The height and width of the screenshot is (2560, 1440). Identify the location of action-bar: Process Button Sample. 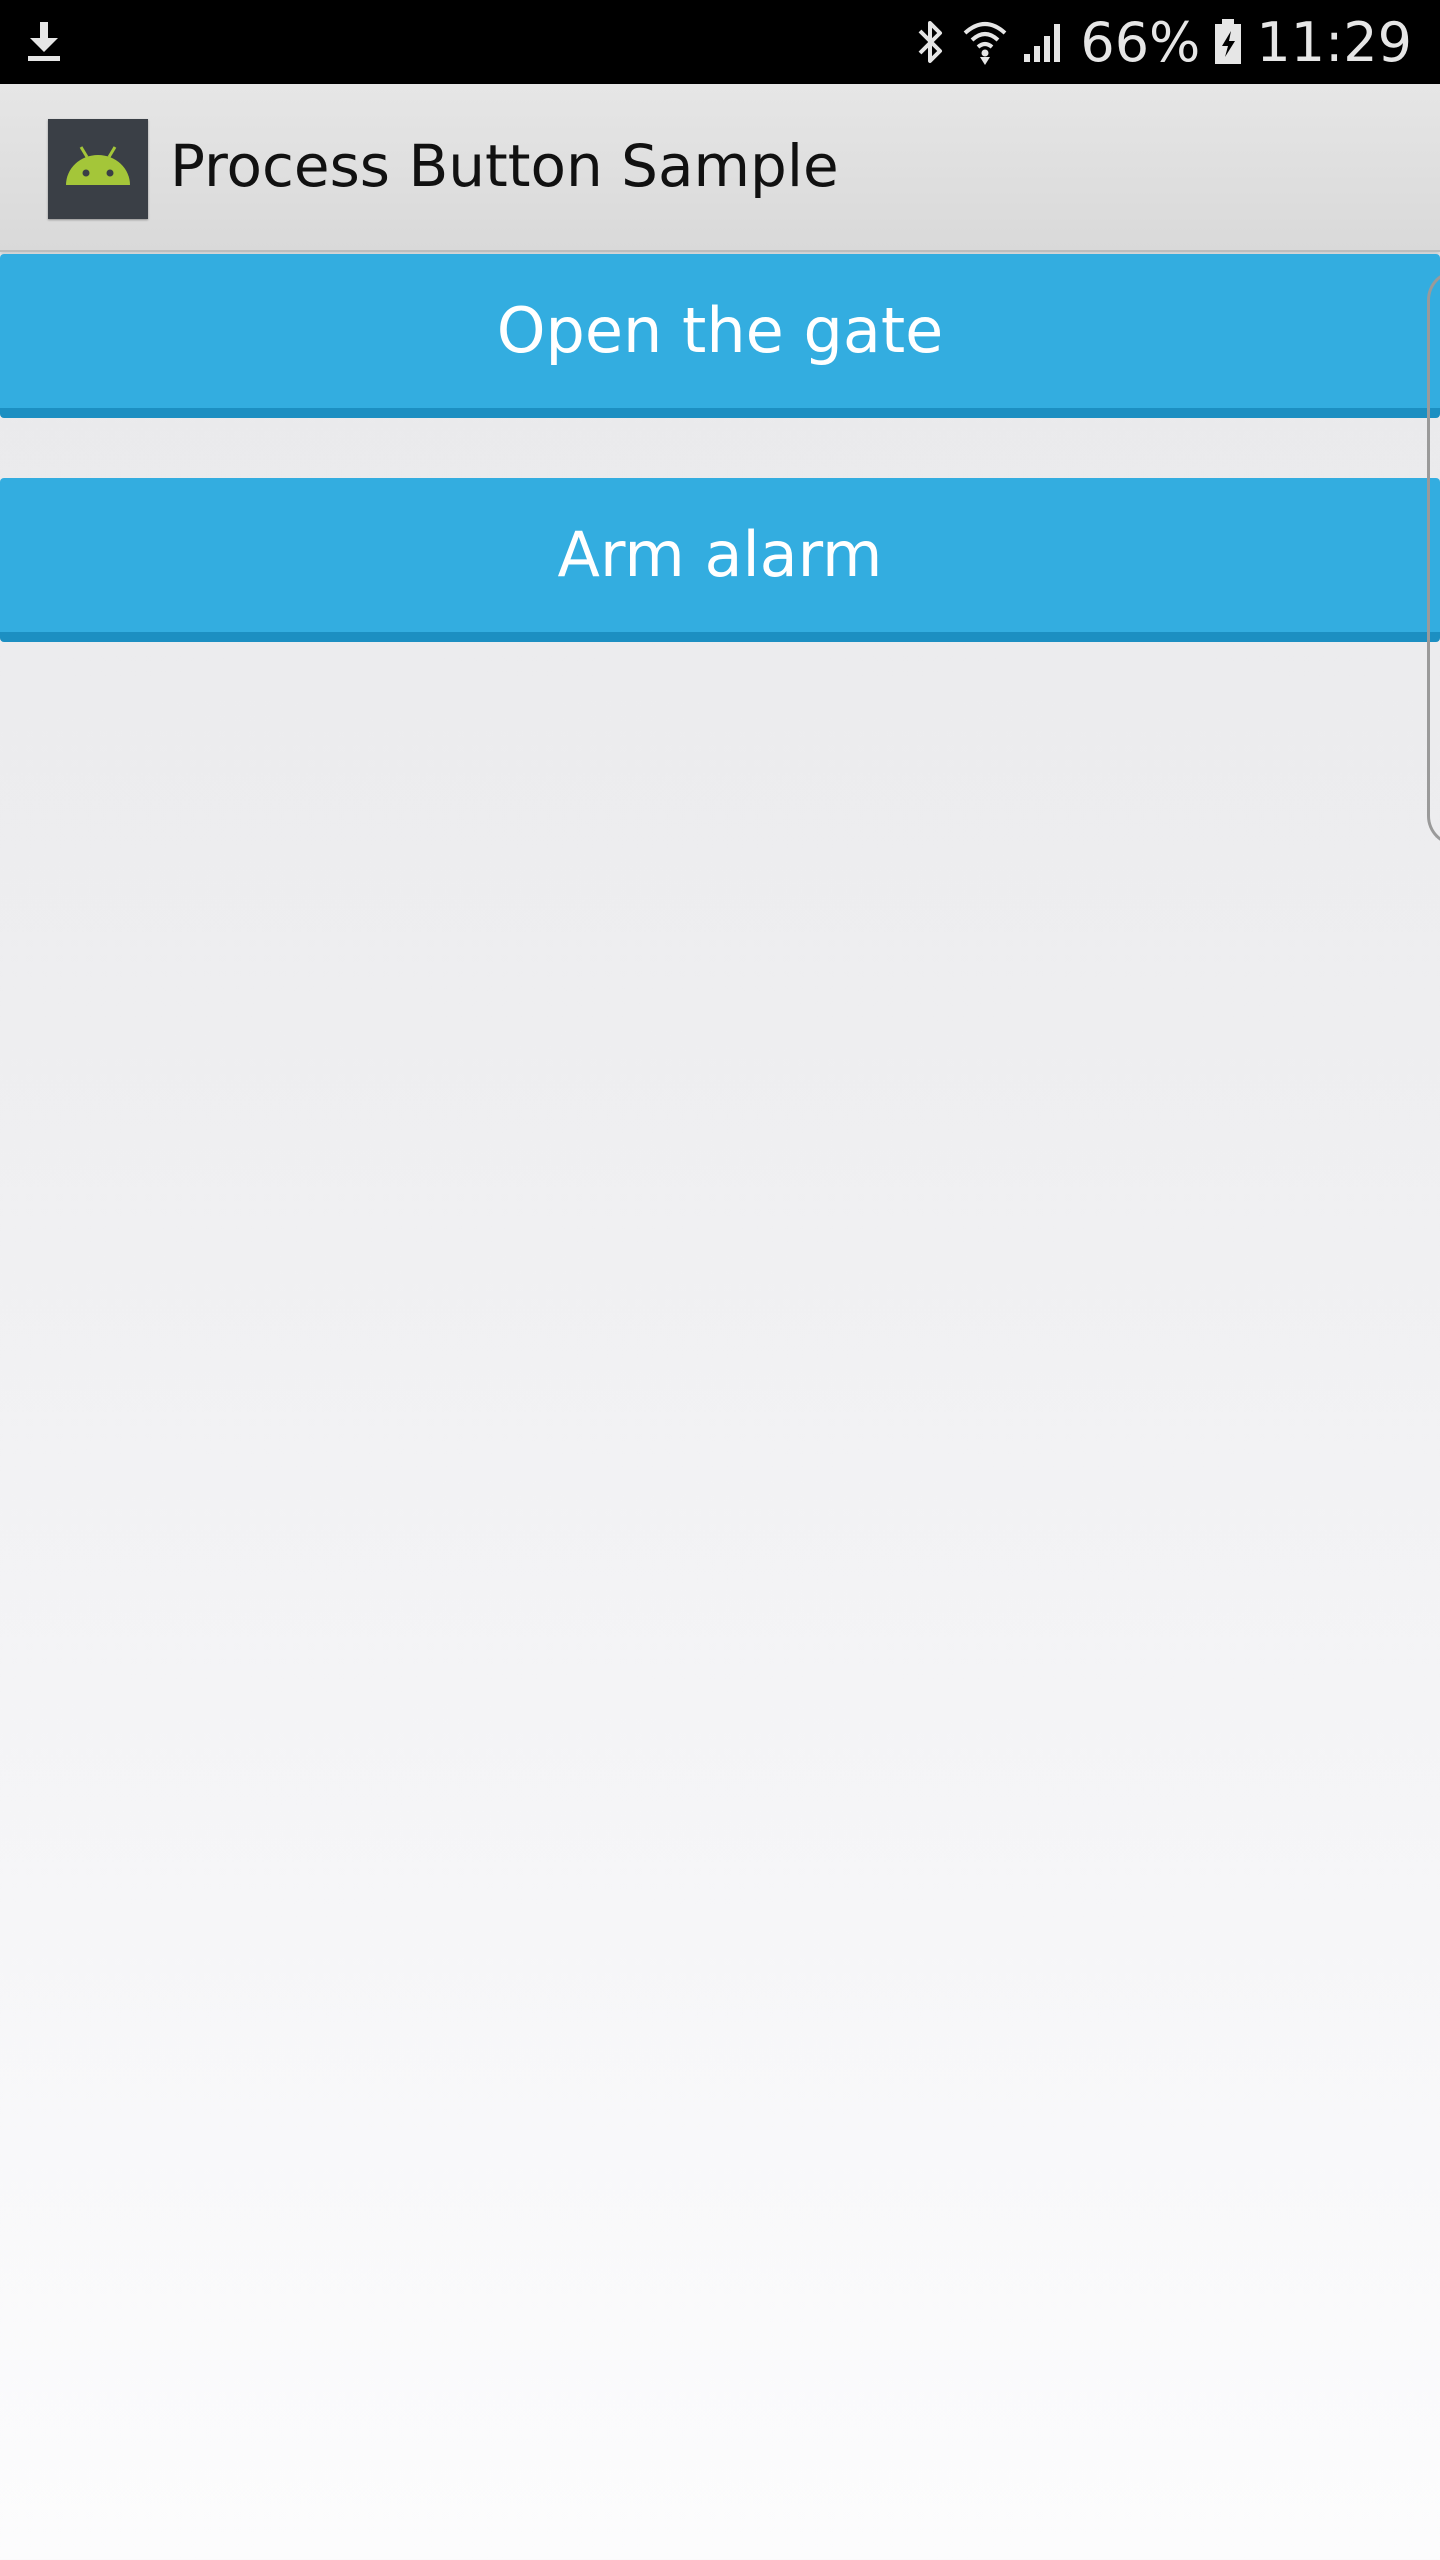
(720, 168).